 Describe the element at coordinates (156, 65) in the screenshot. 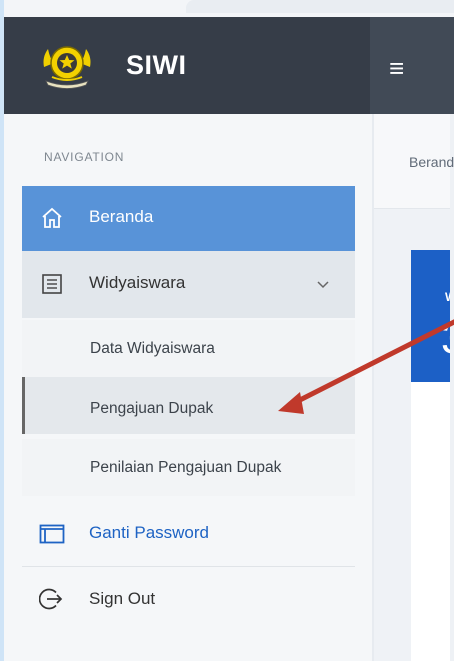

I see `brand-title: SIWI` at that location.